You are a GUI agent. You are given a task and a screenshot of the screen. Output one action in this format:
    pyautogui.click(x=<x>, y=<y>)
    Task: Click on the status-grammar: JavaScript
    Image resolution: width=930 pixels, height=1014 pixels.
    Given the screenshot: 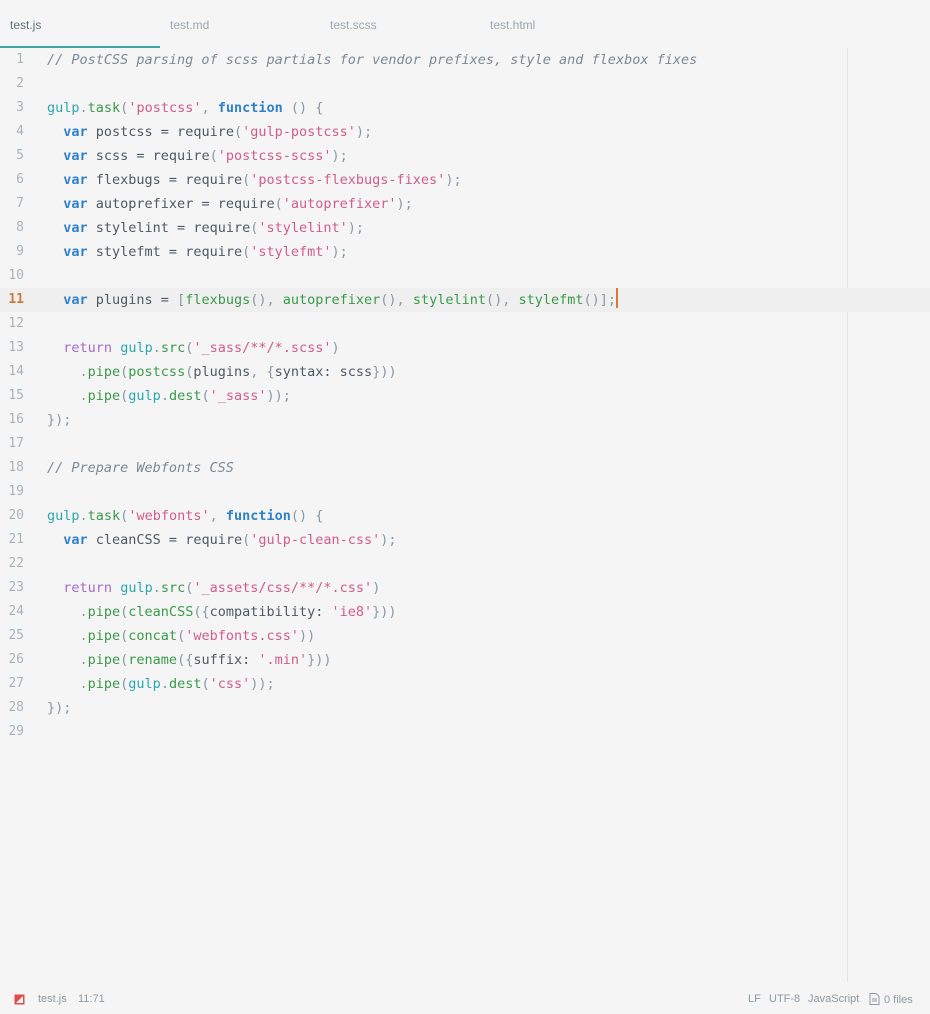 What is the action you would take?
    pyautogui.click(x=833, y=999)
    